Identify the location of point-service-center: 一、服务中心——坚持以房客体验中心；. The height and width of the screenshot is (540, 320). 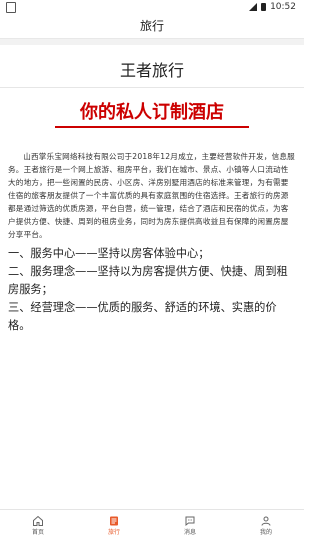
(109, 253).